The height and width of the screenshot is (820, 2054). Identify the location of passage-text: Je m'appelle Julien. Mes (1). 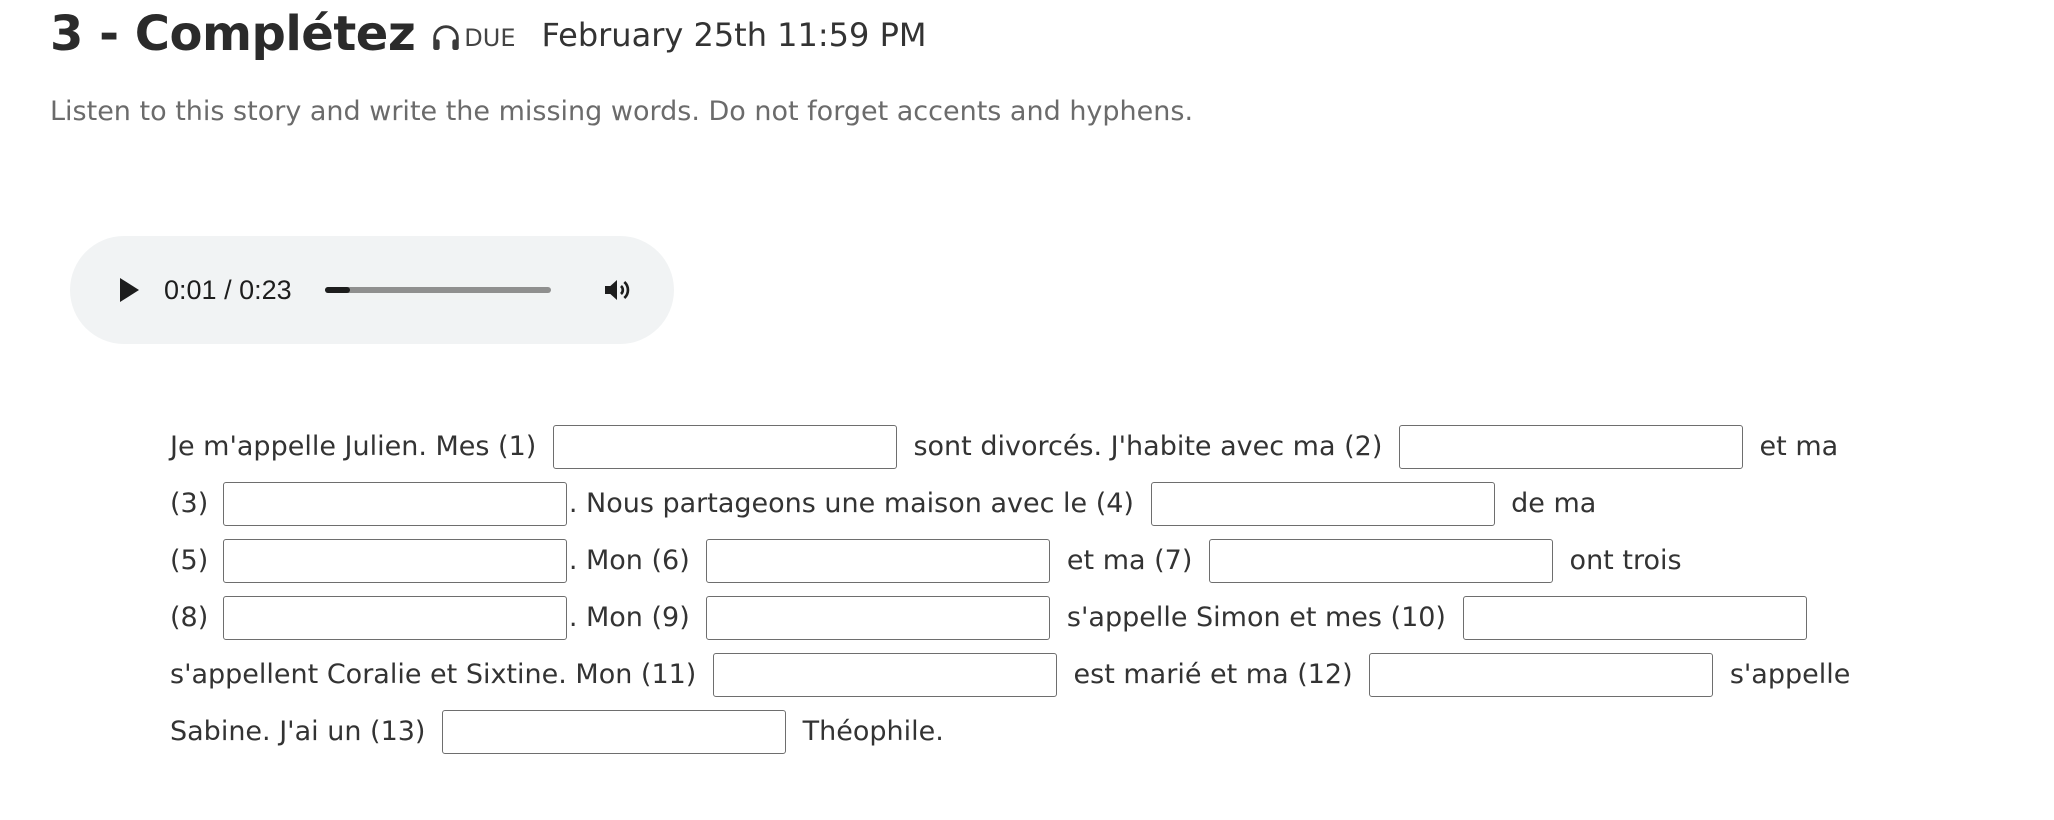
(357, 446).